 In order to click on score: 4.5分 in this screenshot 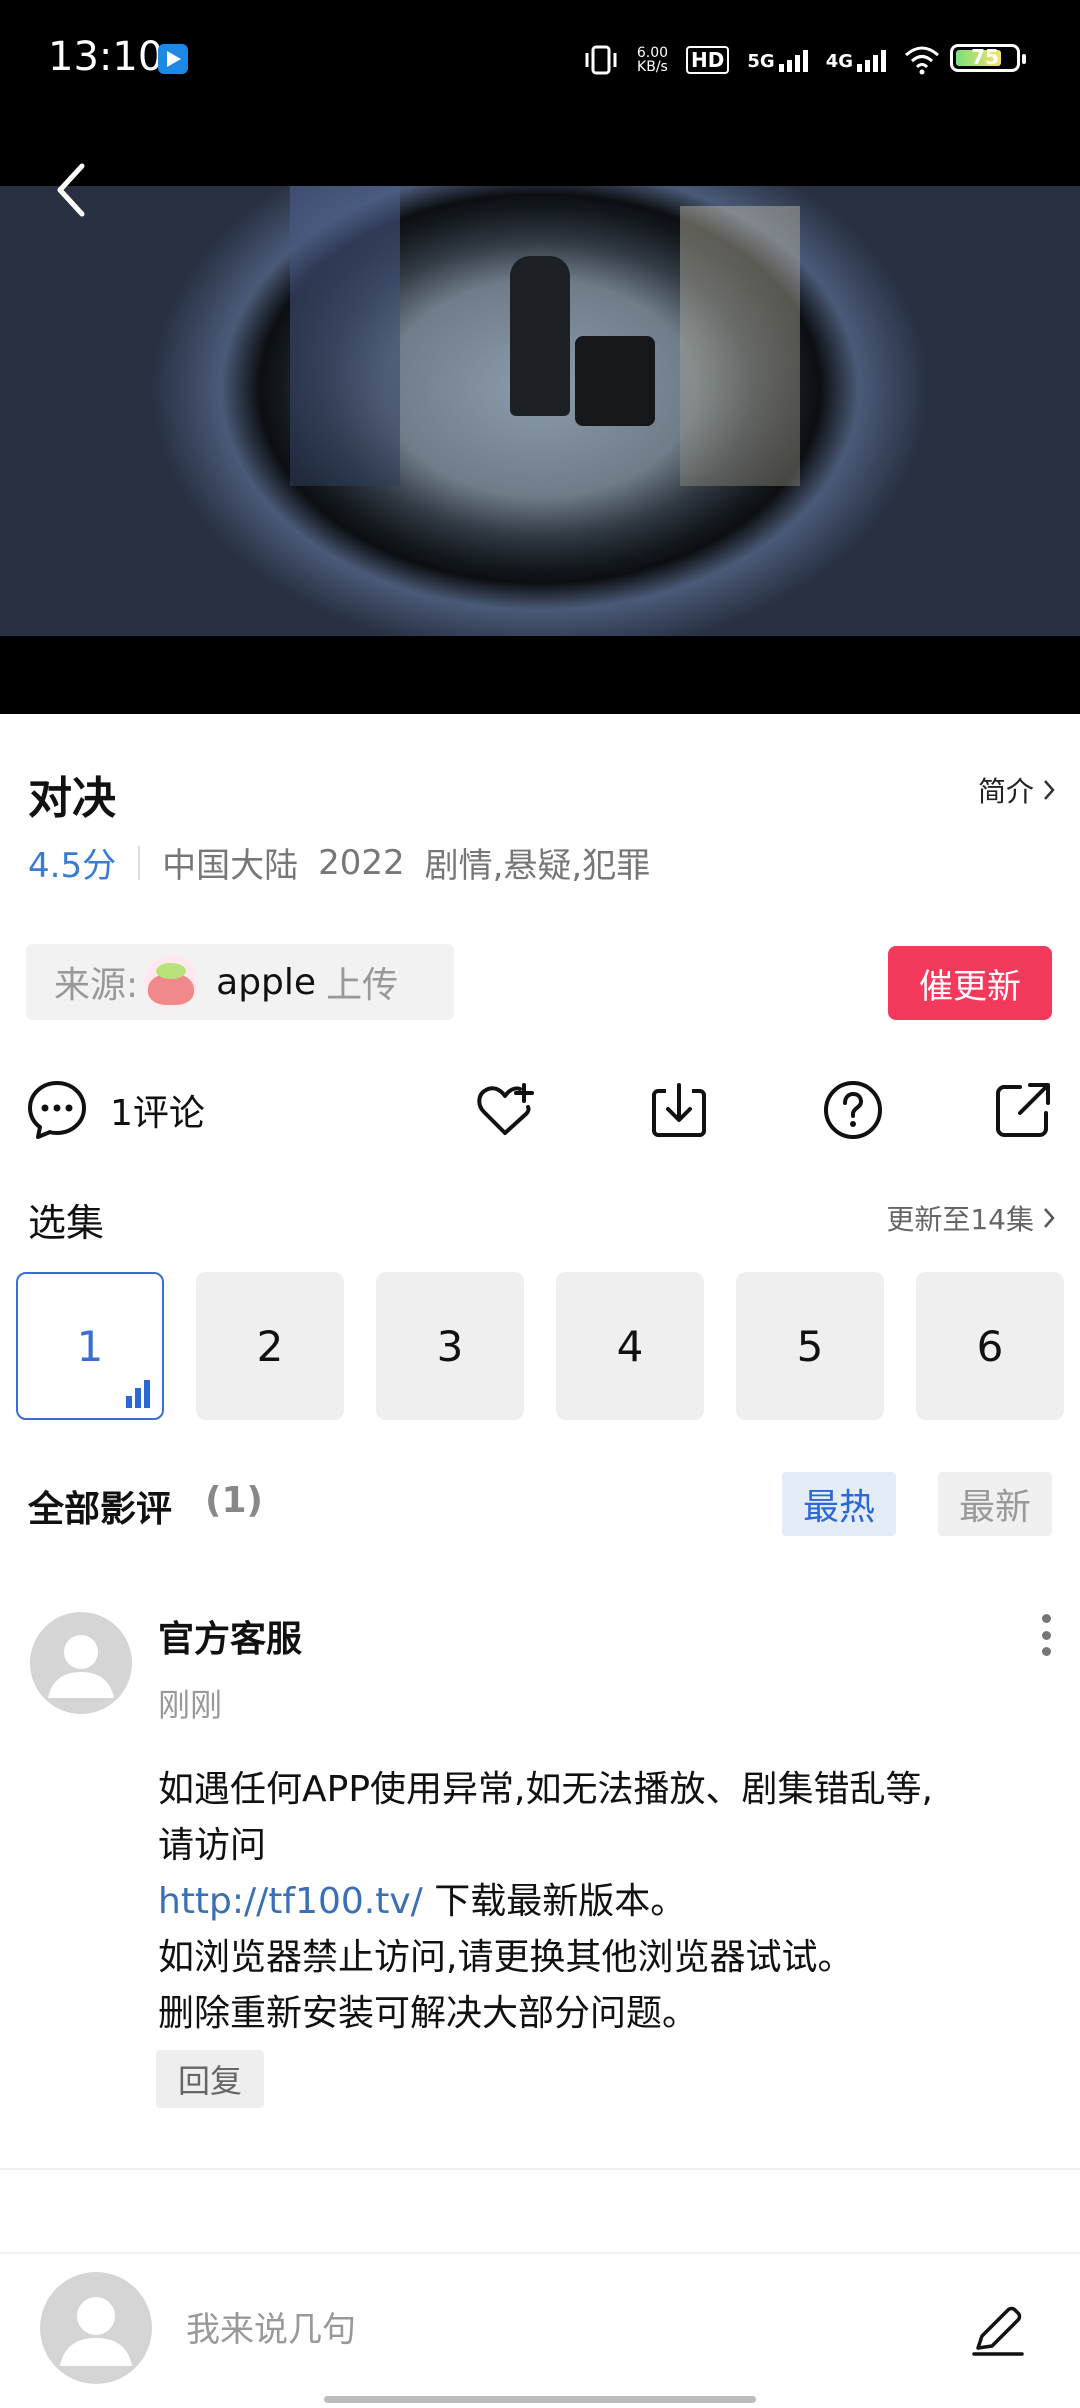, I will do `click(72, 866)`.